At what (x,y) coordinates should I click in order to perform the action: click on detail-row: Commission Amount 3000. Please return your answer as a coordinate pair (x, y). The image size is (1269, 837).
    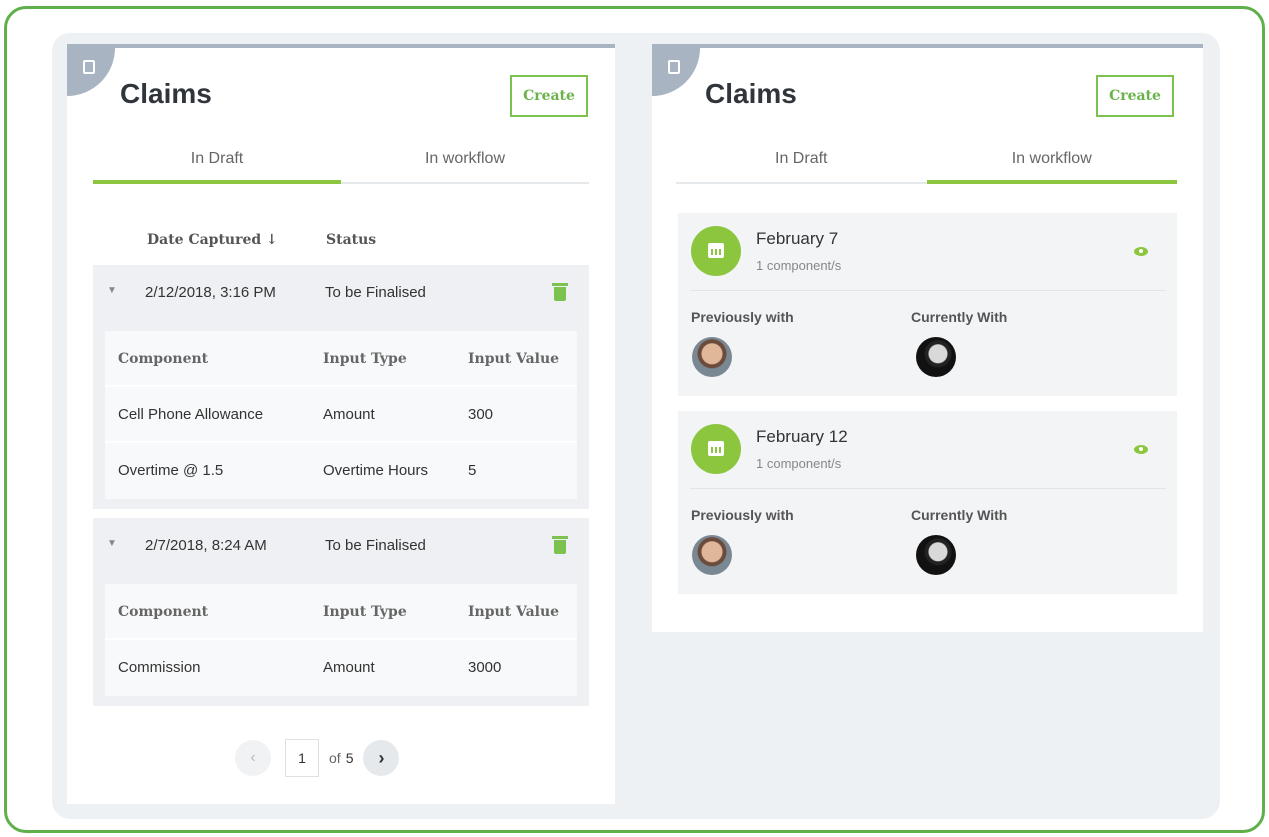
    Looking at the image, I should click on (341, 668).